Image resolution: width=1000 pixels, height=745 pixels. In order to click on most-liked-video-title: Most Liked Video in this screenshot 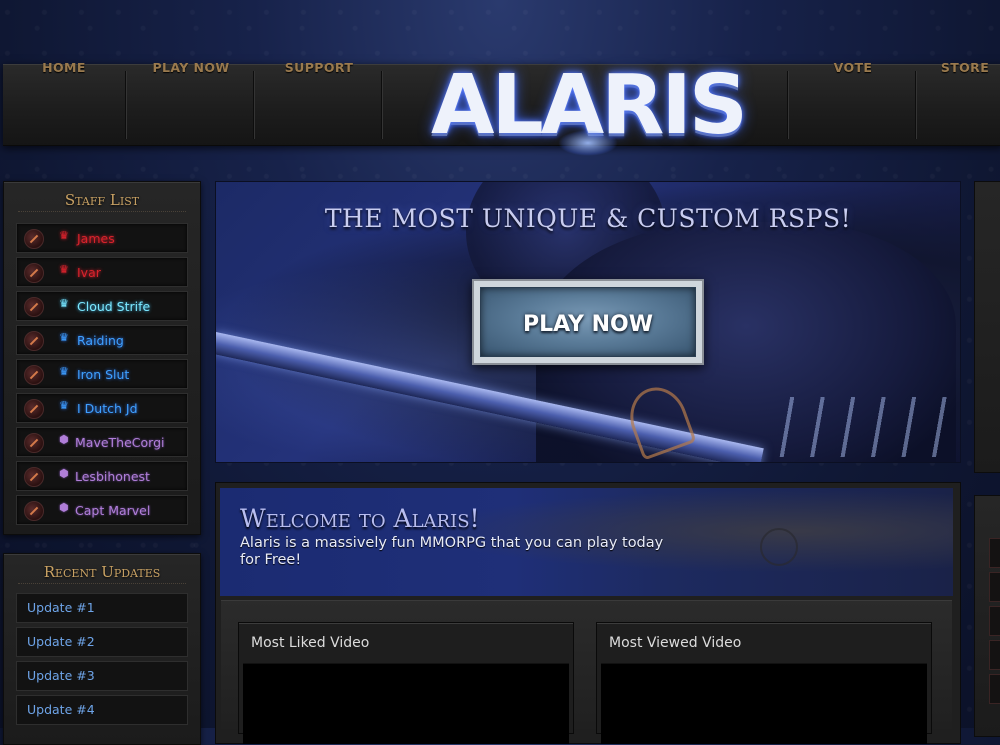, I will do `click(310, 643)`.